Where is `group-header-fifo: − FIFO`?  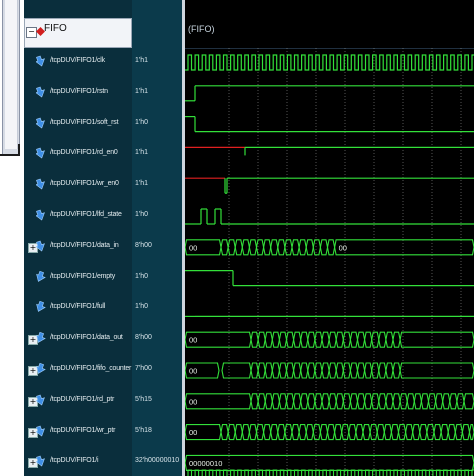
group-header-fifo: − FIFO is located at coordinates (78, 33).